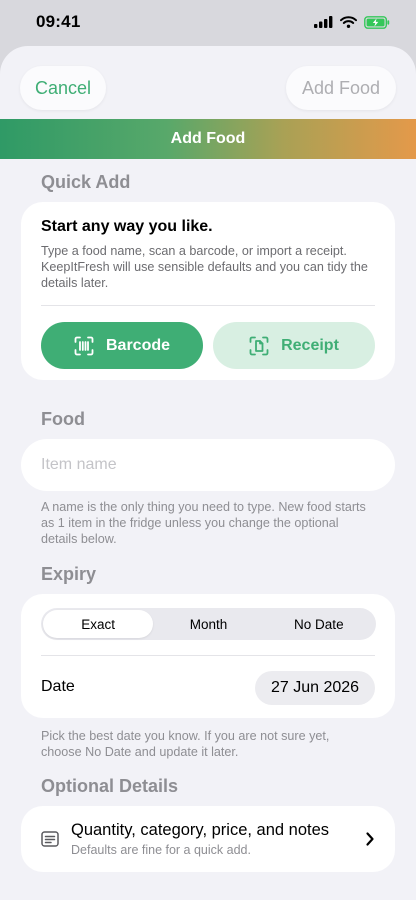 This screenshot has width=416, height=900. Describe the element at coordinates (161, 850) in the screenshot. I see `optional-details-subtitle: Defaults are fine for a quick add.` at that location.